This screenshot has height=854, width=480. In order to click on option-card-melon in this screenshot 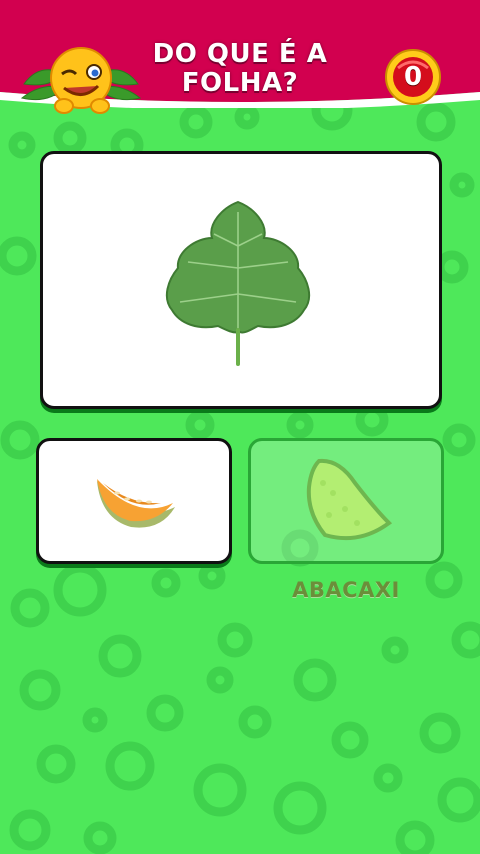, I will do `click(134, 501)`.